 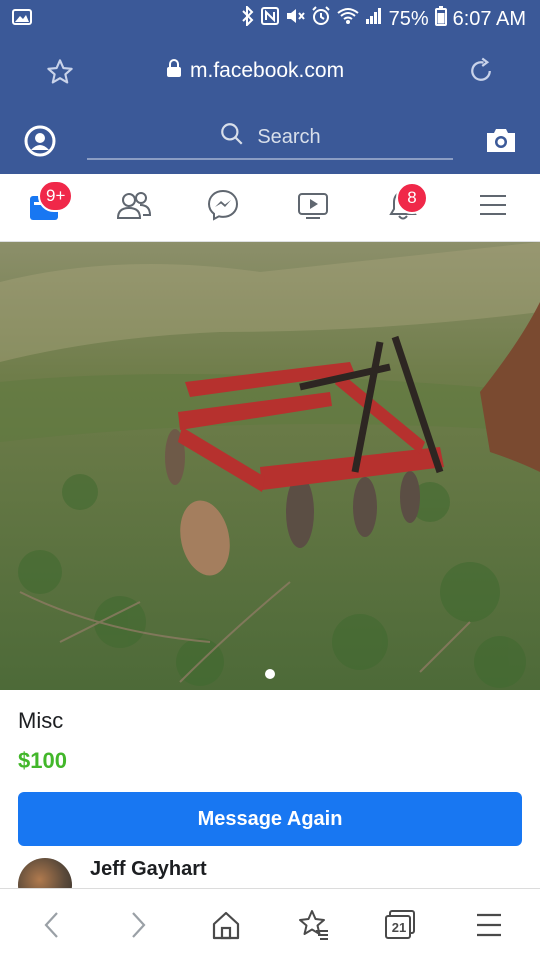 I want to click on tab-count: 21, so click(x=399, y=927).